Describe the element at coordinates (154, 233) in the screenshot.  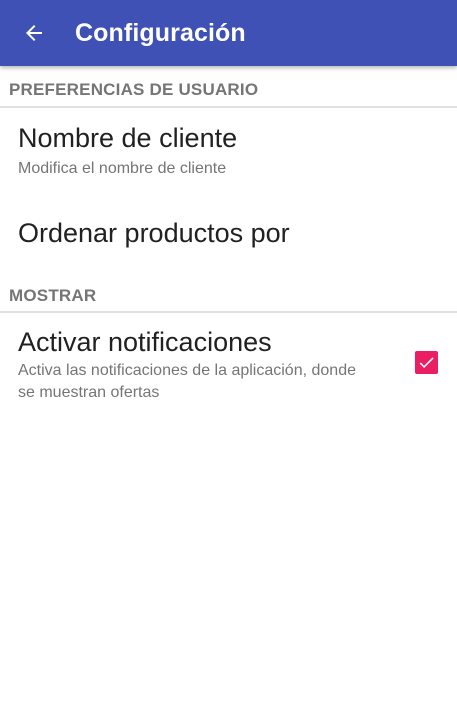
I see `pref-title: Ordenar productos por` at that location.